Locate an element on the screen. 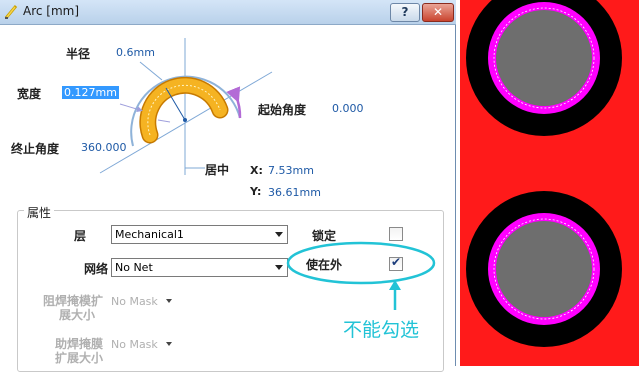  center-label: 居中 is located at coordinates (217, 170).